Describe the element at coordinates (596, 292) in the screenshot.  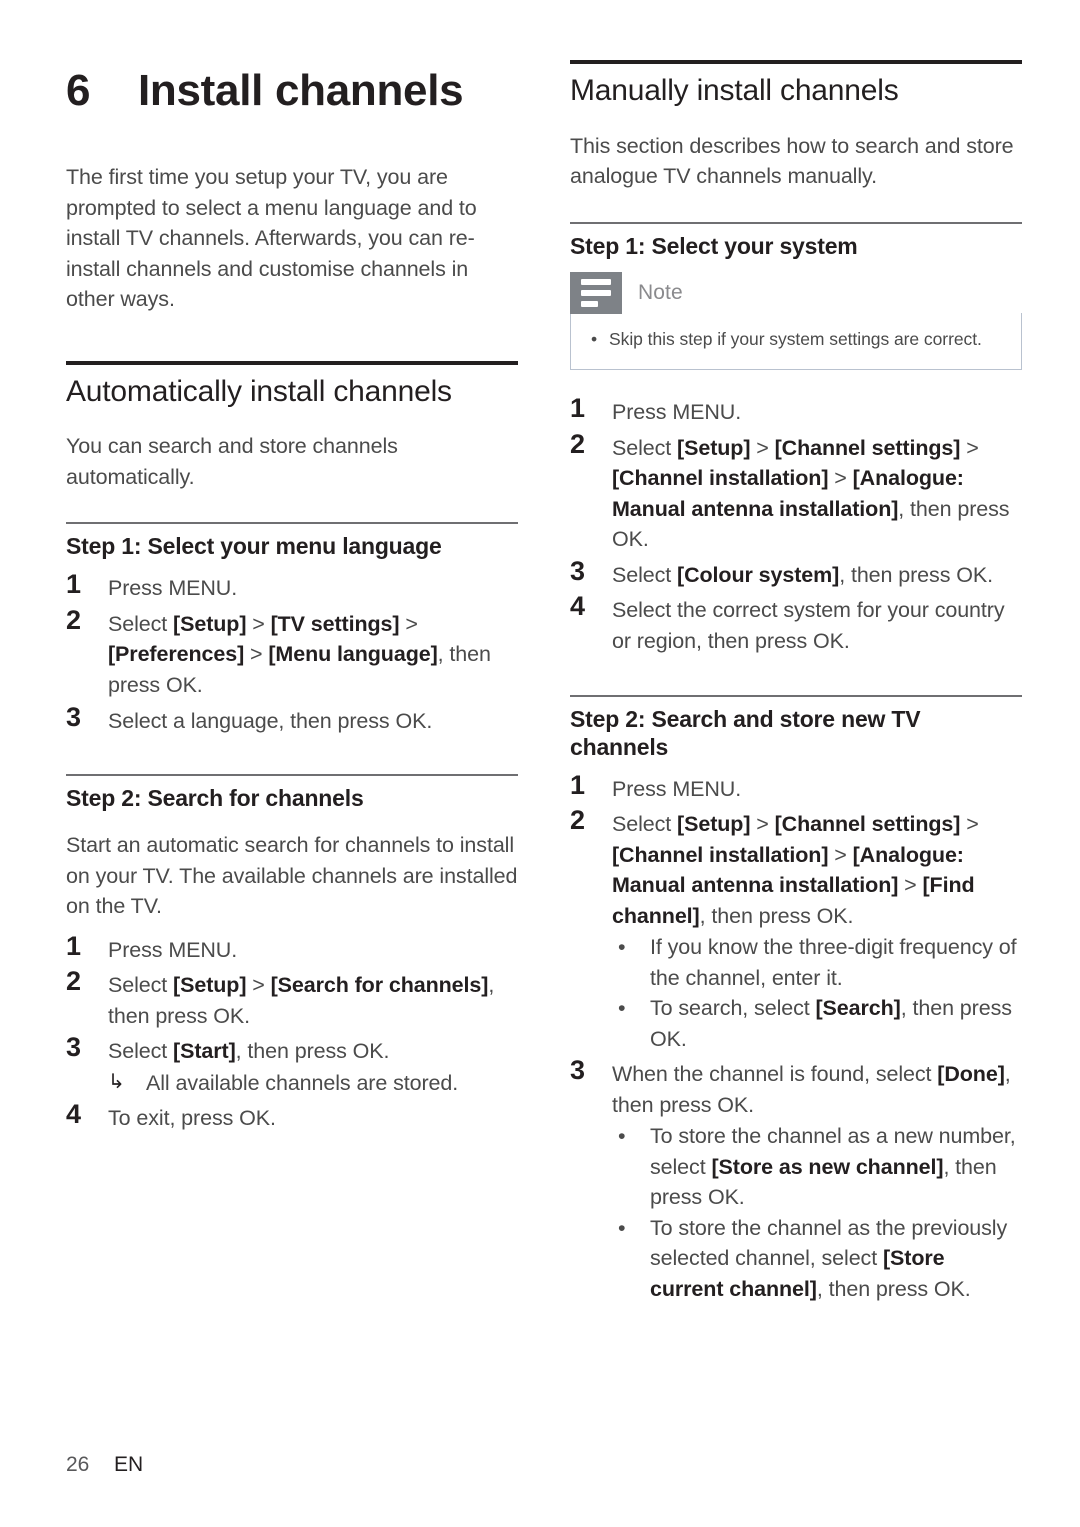
I see `note-icon` at that location.